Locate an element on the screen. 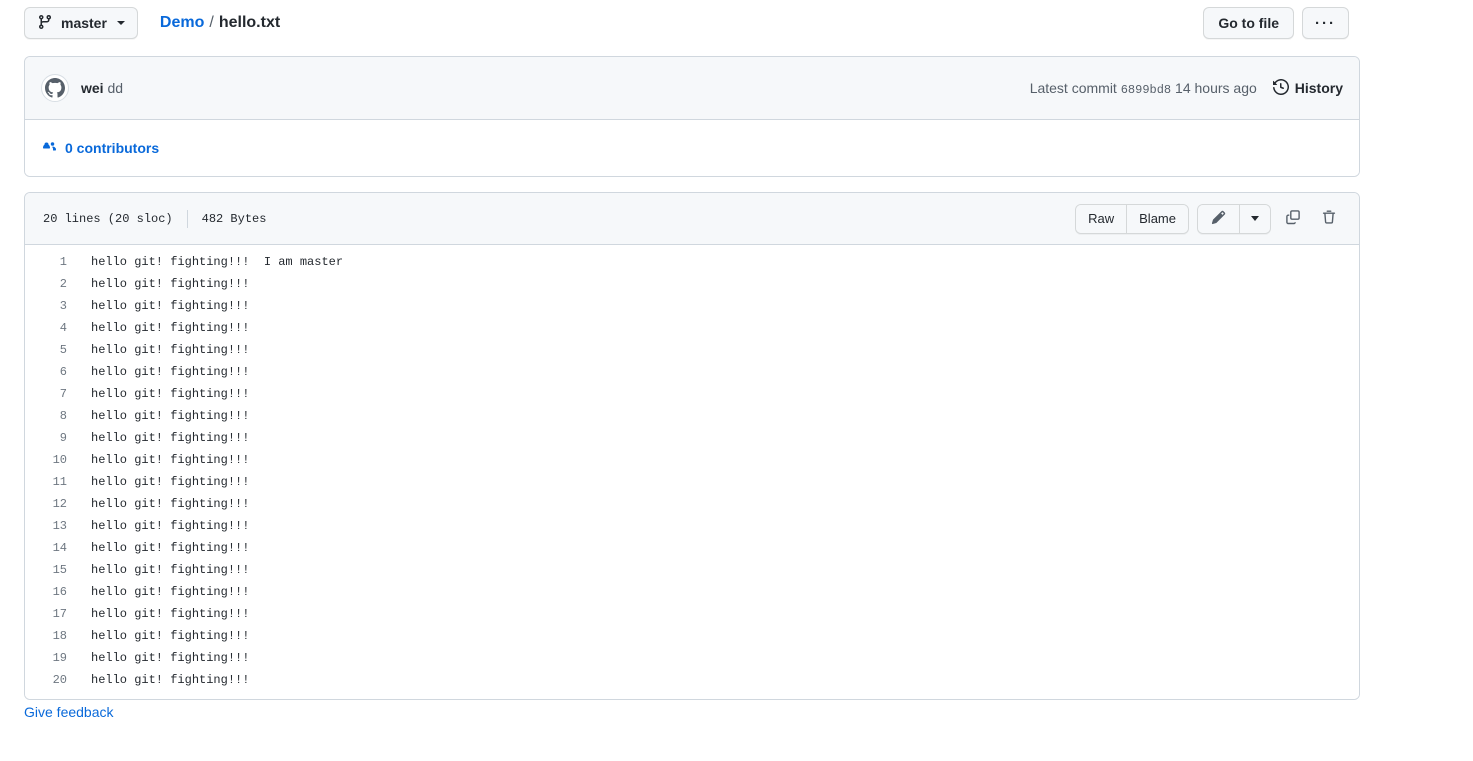 The image size is (1473, 761). branch-selector-button: master is located at coordinates (81, 23).